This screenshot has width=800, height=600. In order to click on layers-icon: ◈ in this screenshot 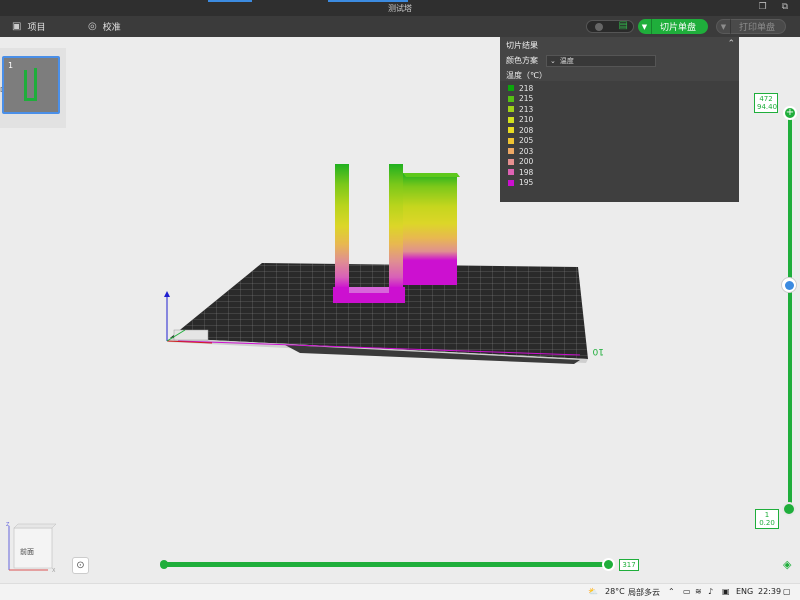, I will do `click(787, 564)`.